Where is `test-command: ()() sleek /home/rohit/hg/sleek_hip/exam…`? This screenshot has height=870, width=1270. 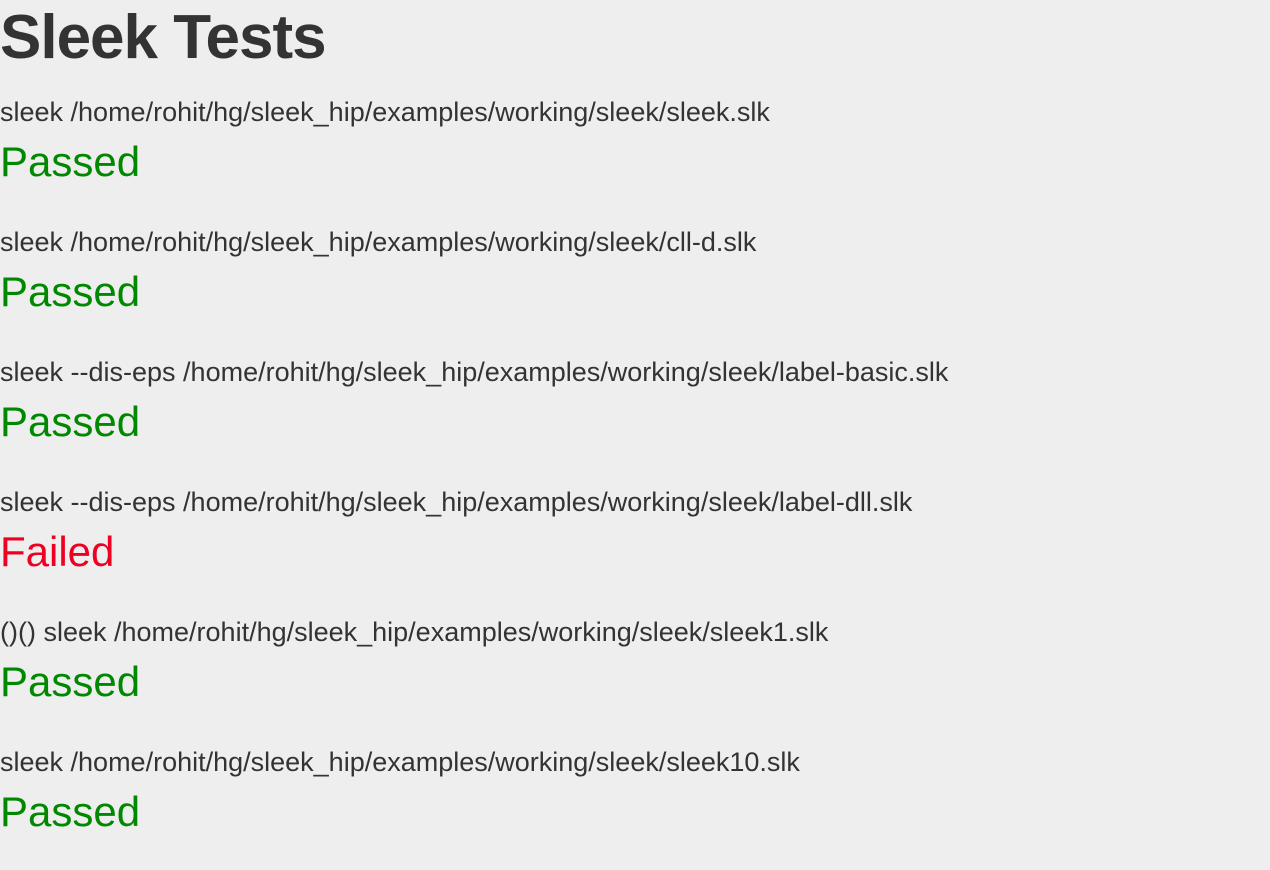 test-command: ()() sleek /home/rohit/hg/sleek_hip/exam… is located at coordinates (414, 632).